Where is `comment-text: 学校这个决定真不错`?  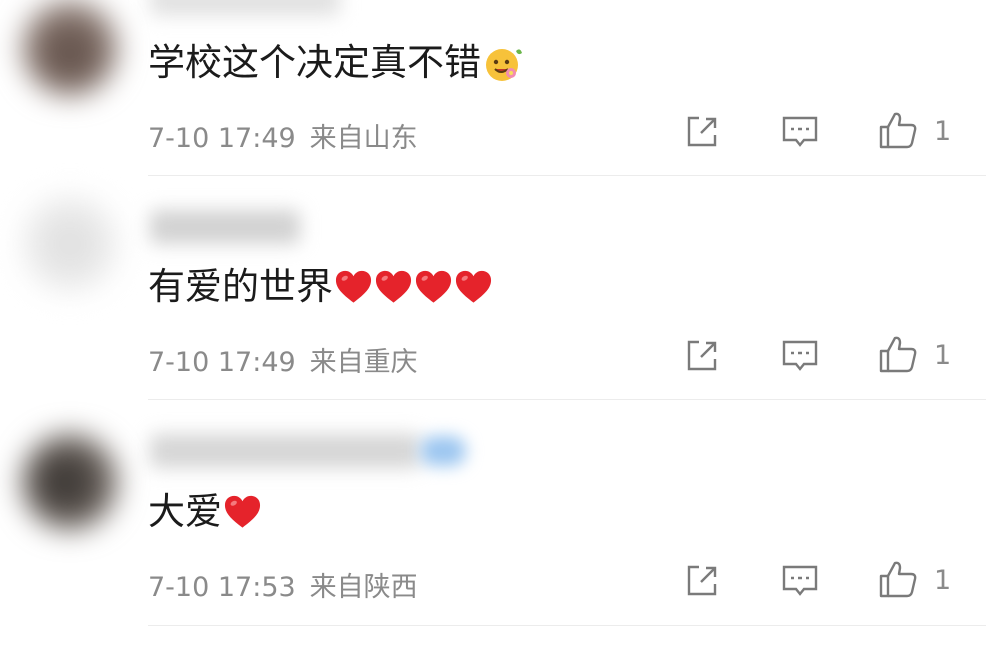
comment-text: 学校这个决定真不错 is located at coordinates (335, 63).